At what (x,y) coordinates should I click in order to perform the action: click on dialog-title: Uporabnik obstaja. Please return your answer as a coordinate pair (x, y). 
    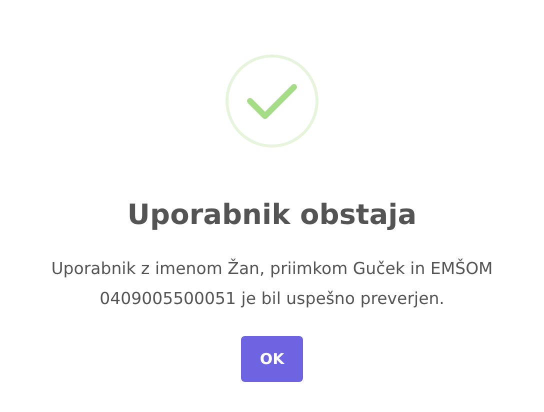
    Looking at the image, I should click on (272, 215).